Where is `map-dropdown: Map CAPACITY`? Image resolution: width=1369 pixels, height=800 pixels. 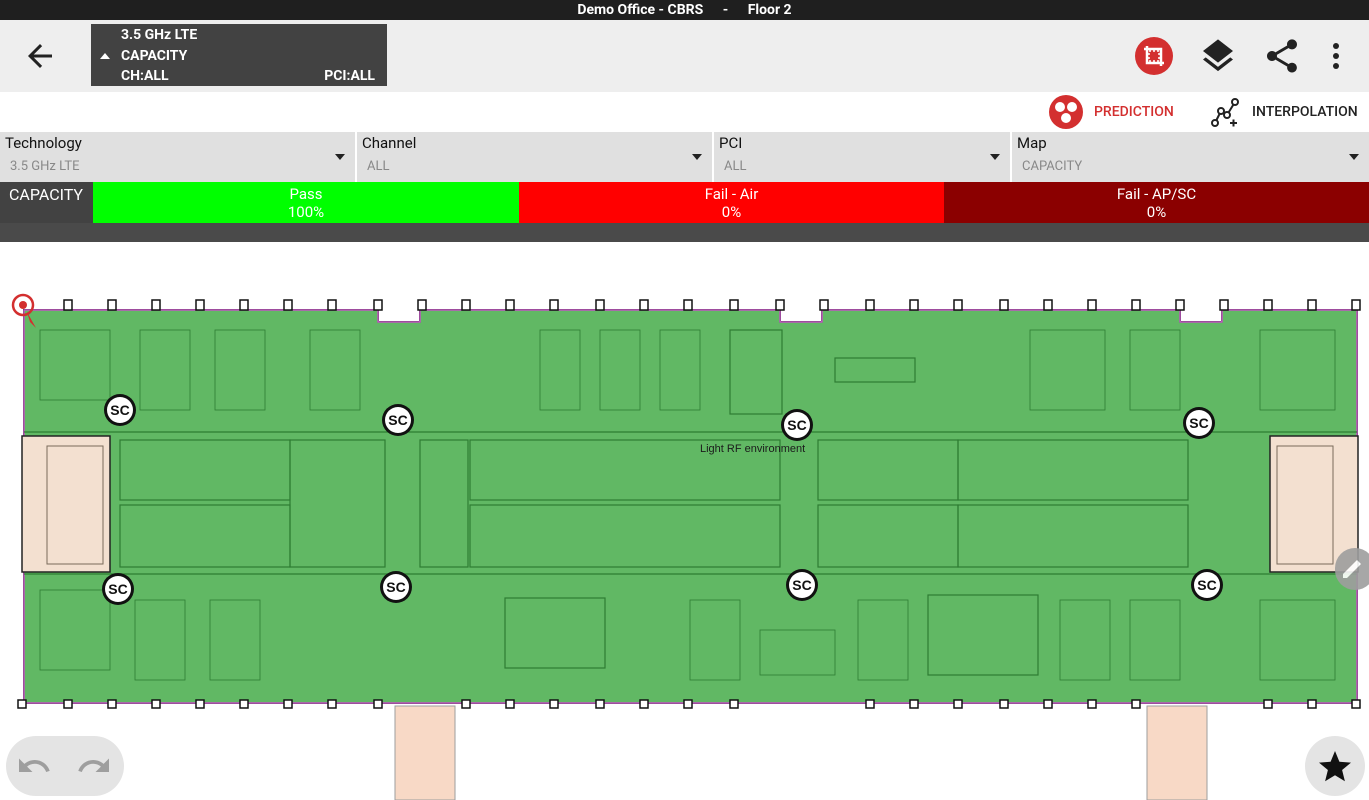
map-dropdown: Map CAPACITY is located at coordinates (1190, 157).